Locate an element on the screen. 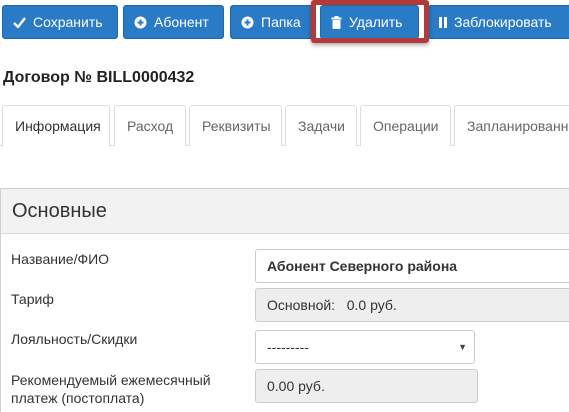  save-button: Сохранить is located at coordinates (60, 22).